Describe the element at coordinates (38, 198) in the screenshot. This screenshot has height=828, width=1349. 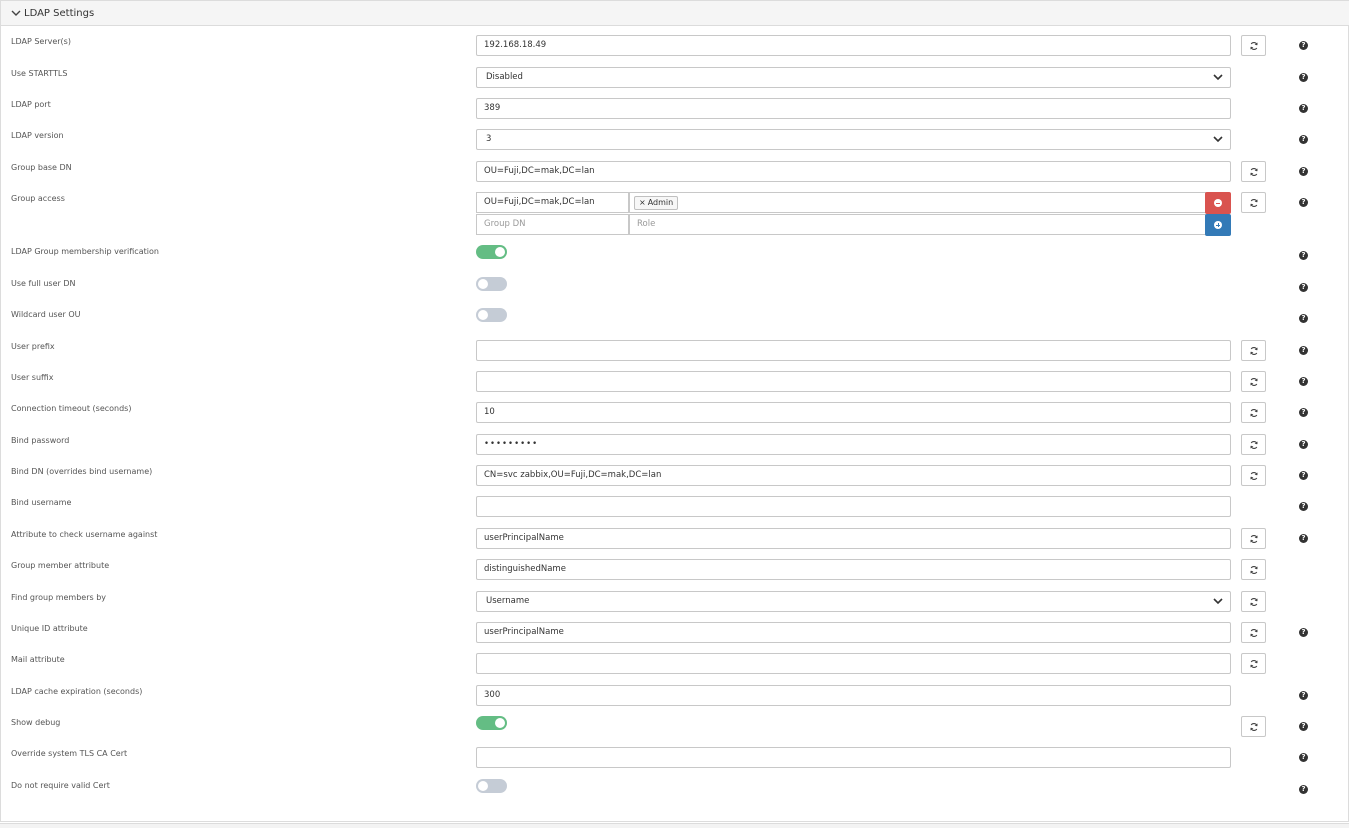
I see `label-group-access: Group access` at that location.